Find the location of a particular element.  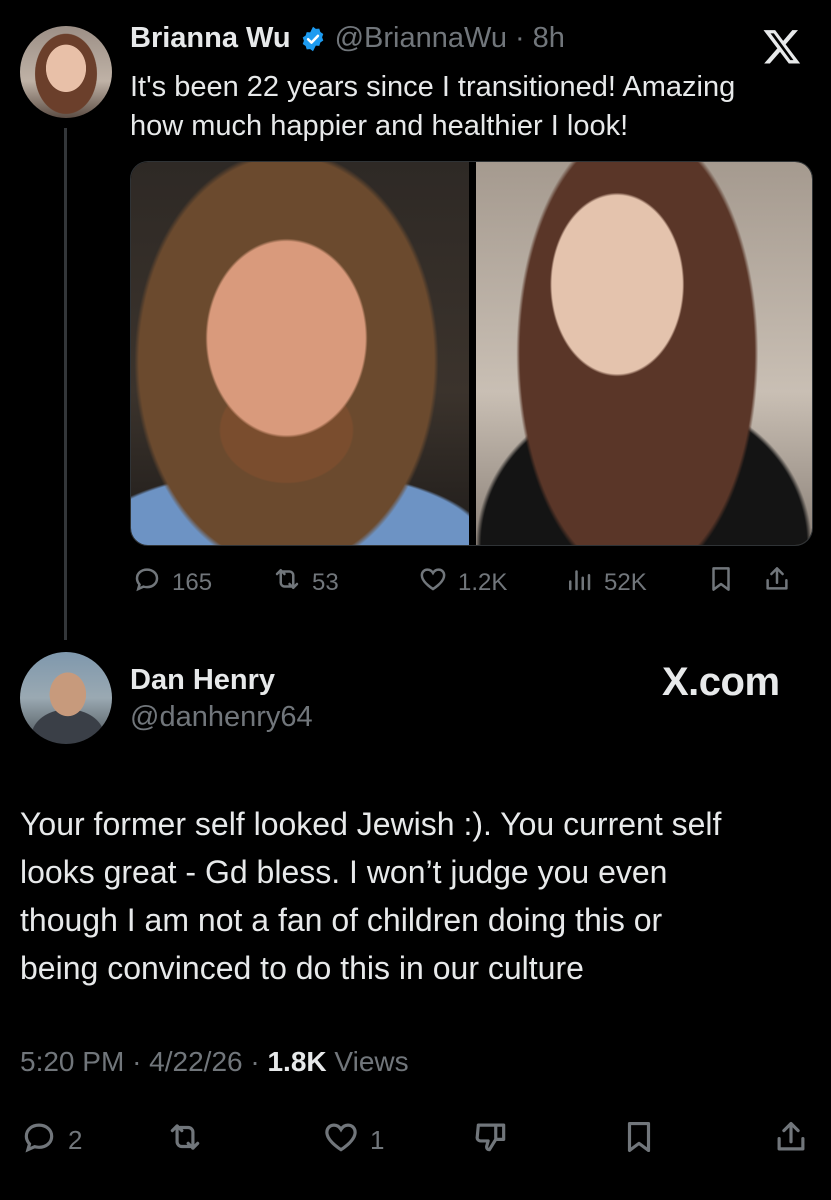

media-photo-left is located at coordinates (300, 353).